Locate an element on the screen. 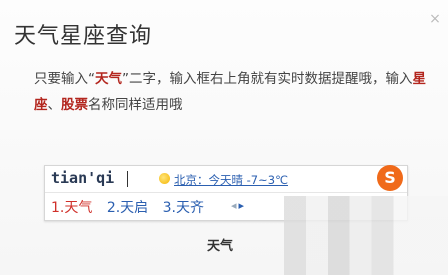 This screenshot has width=448, height=275. pinyin-input: tian'qi is located at coordinates (82, 178).